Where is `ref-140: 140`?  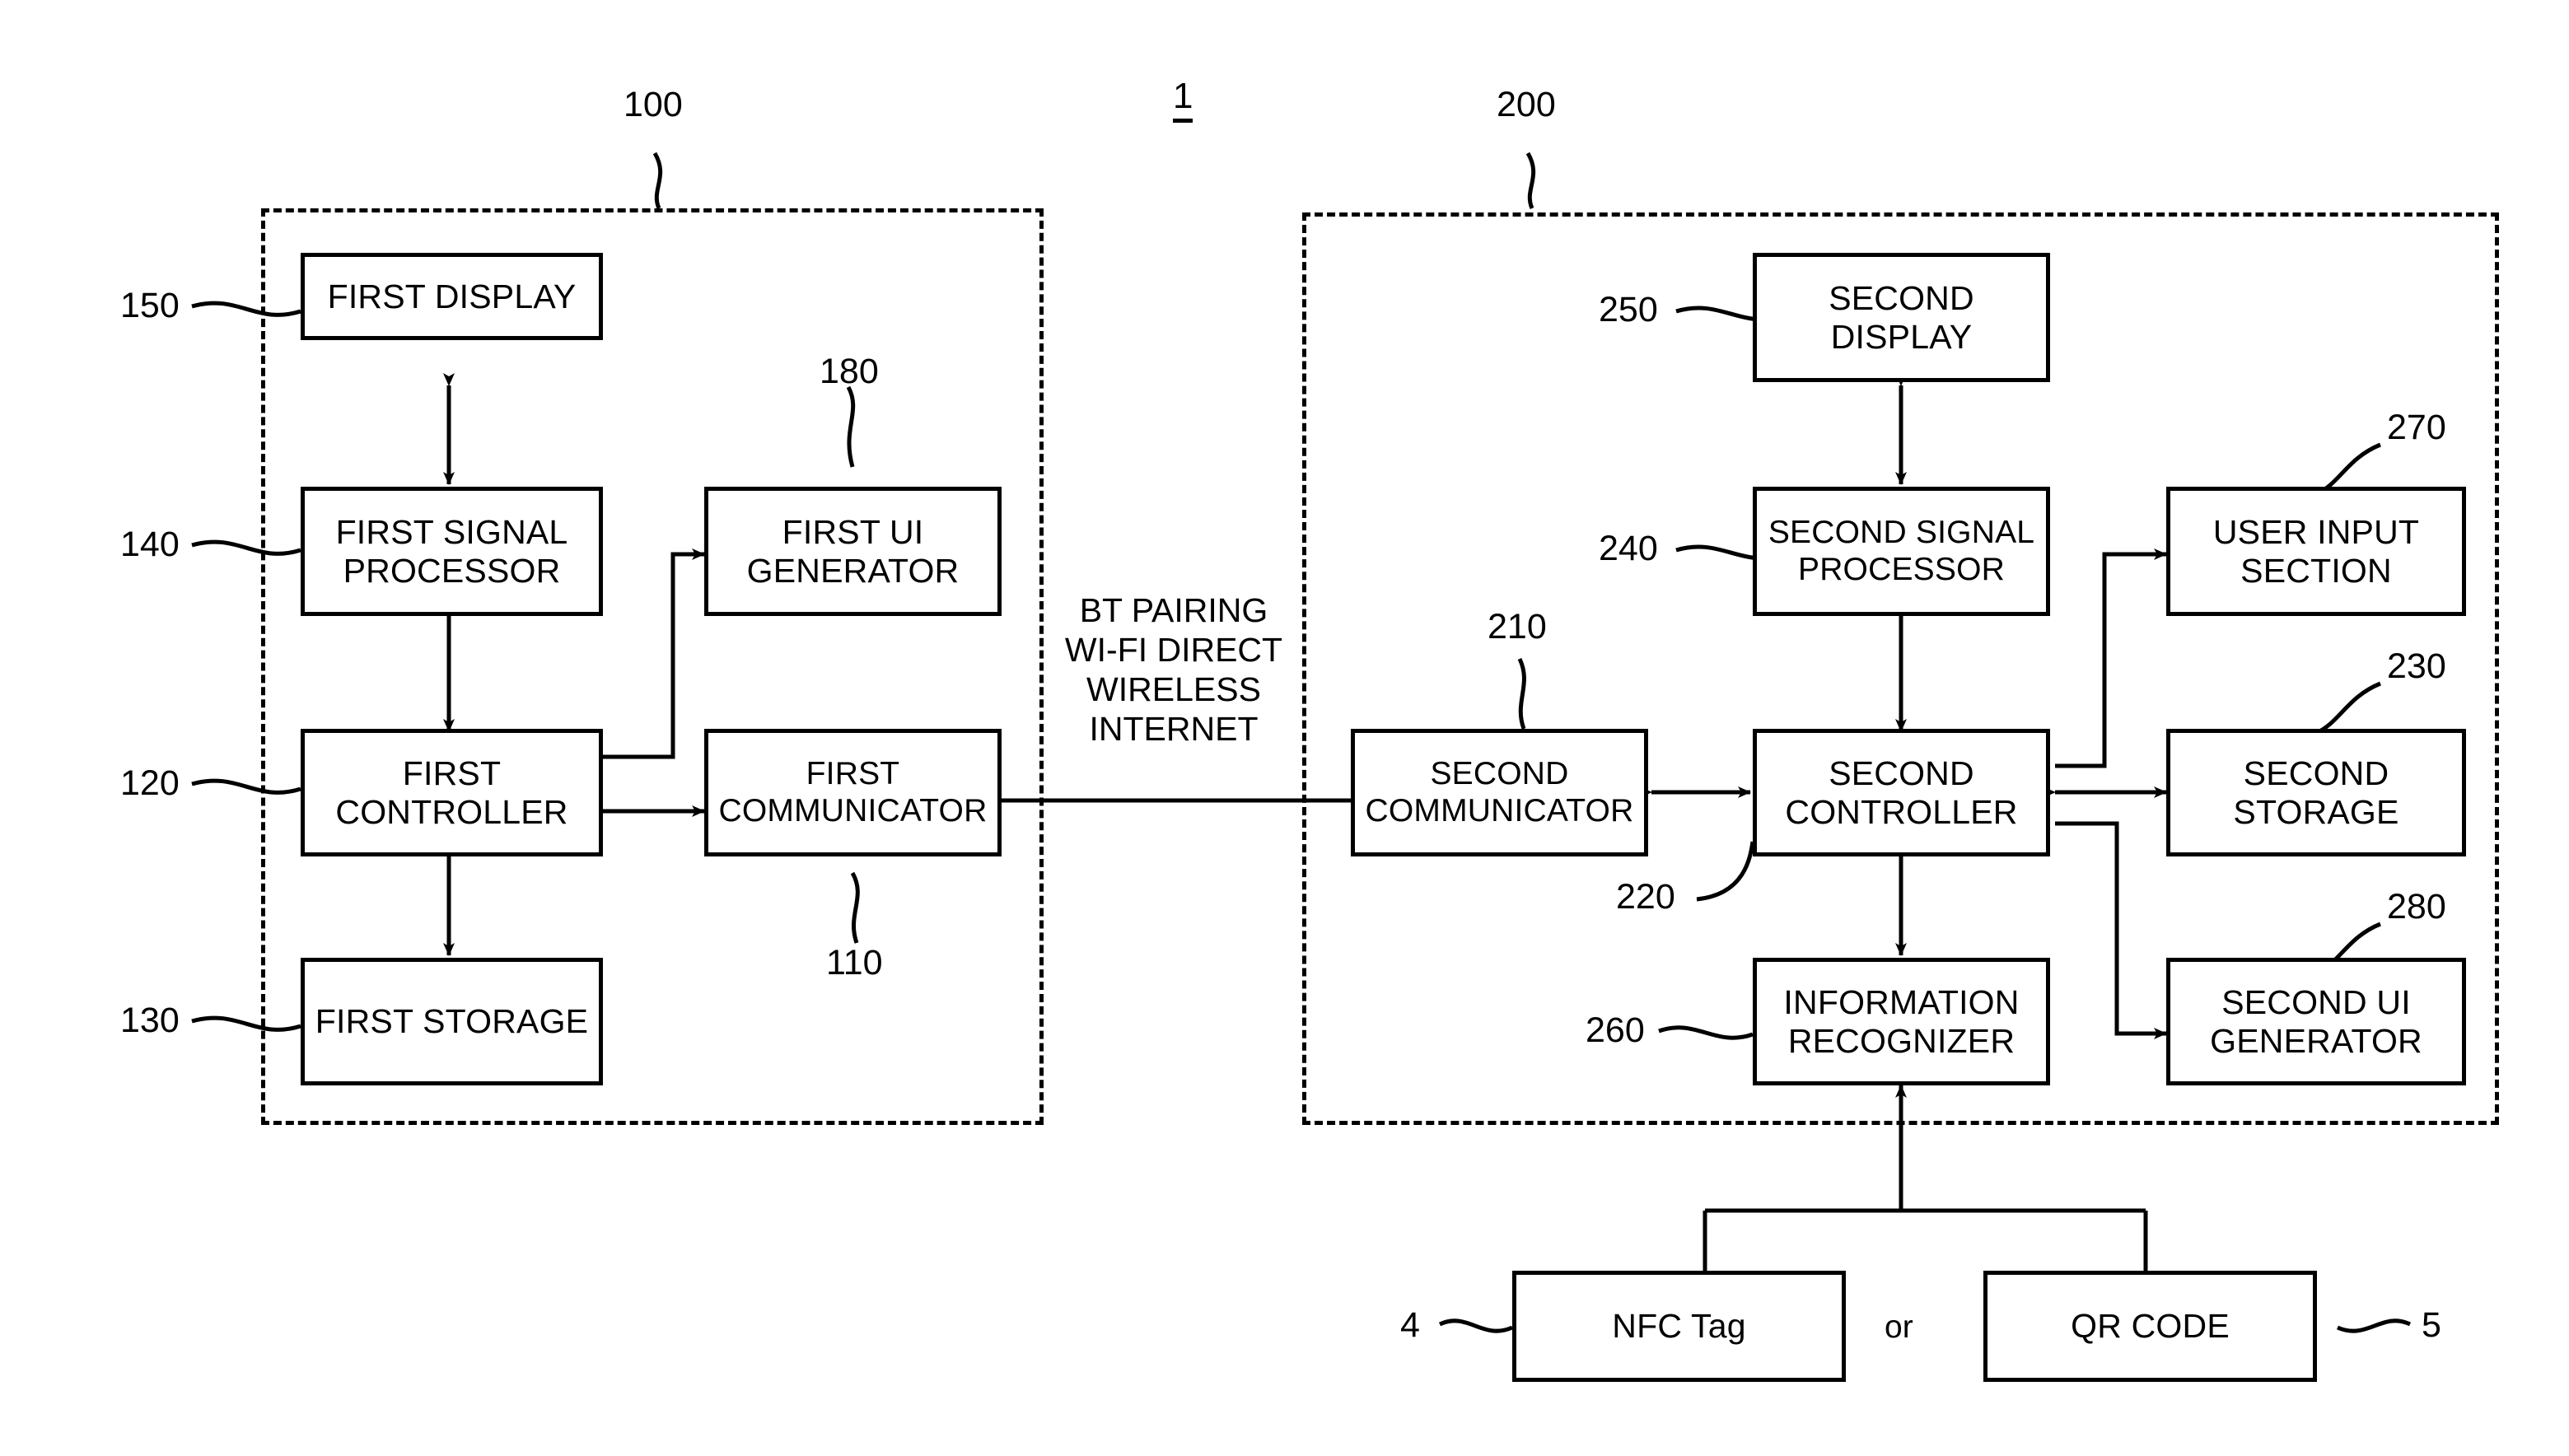
ref-140: 140 is located at coordinates (150, 544).